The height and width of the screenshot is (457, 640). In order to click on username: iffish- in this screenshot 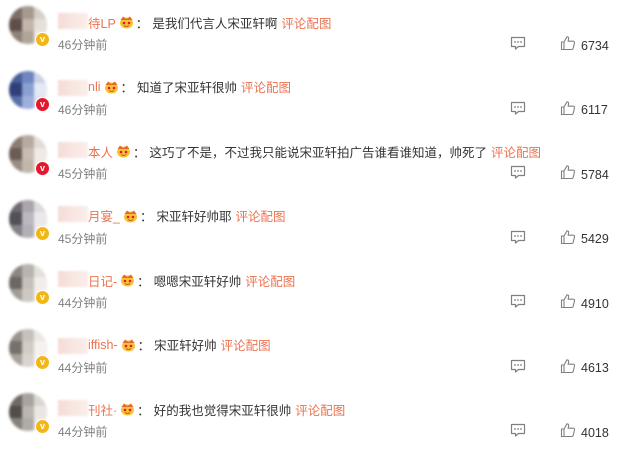, I will do `click(88, 345)`.